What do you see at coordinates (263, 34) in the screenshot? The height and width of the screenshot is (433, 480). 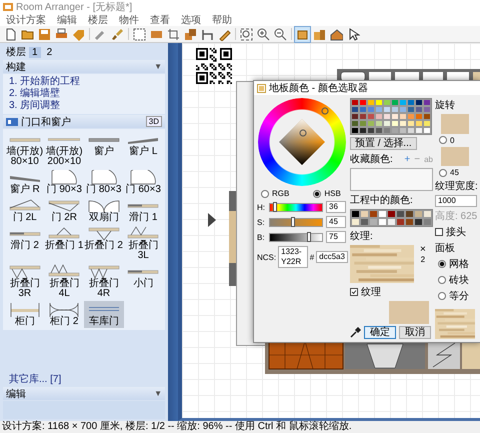 I see `zoom-in-icon` at bounding box center [263, 34].